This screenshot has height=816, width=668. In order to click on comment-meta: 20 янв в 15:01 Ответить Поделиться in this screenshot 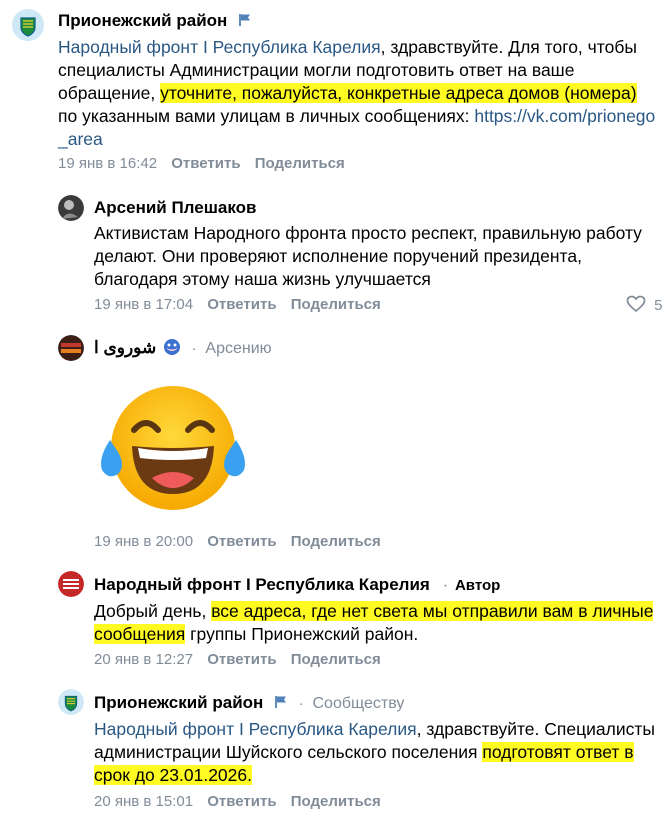, I will do `click(237, 802)`.